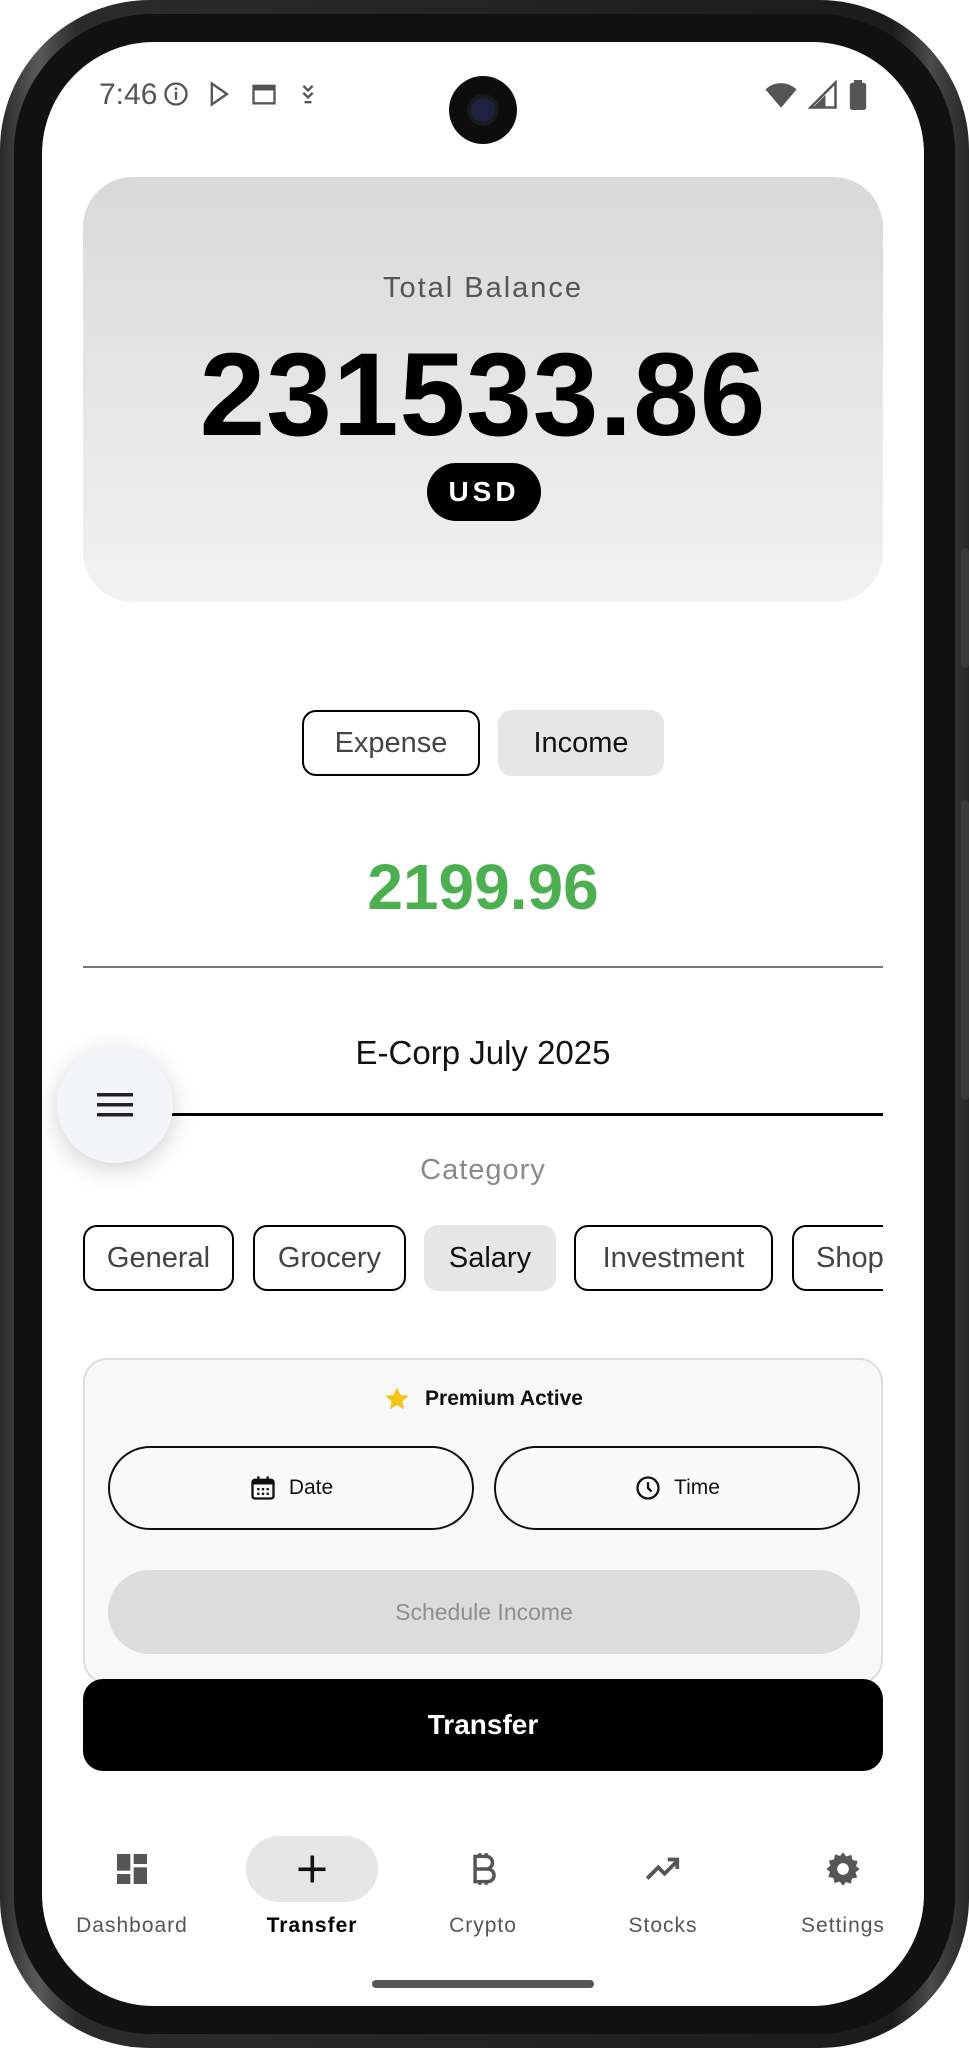 The height and width of the screenshot is (2048, 969). I want to click on date-picker-button: Date, so click(291, 1488).